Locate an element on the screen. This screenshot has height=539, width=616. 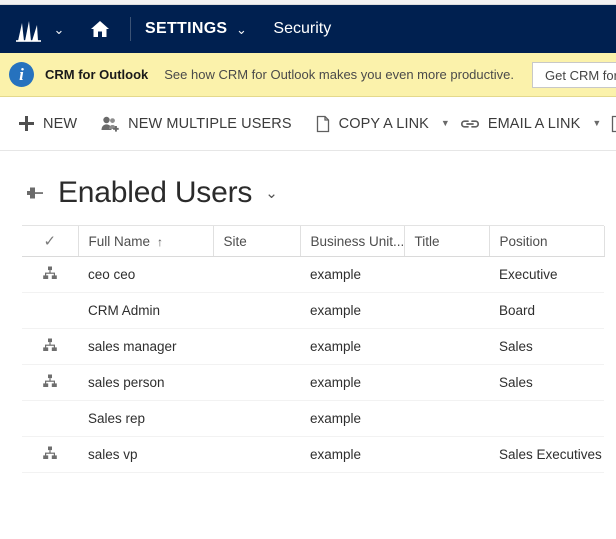
table-row: sales person example Sales is located at coordinates (313, 382).